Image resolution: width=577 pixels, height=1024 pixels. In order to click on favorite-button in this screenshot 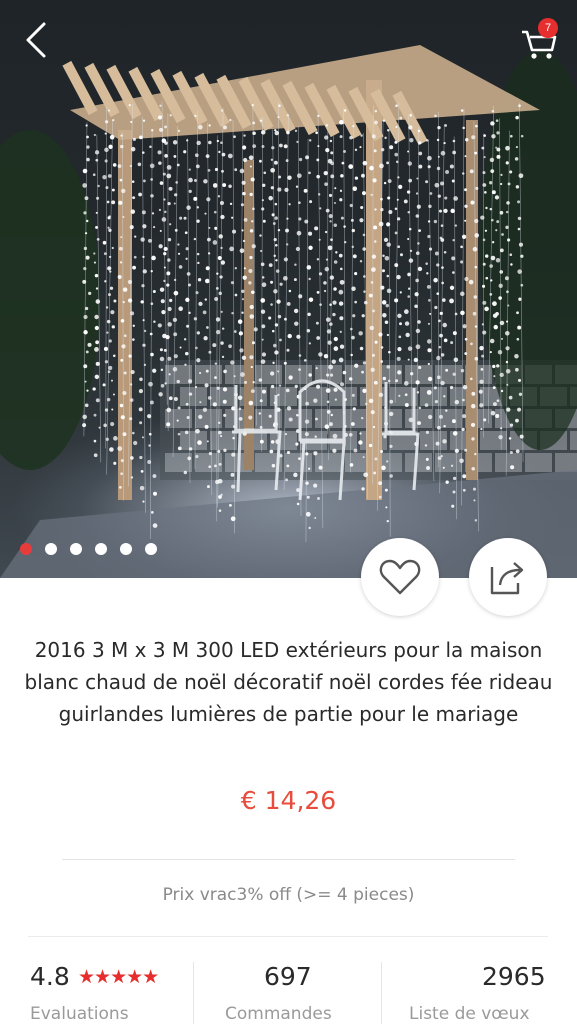, I will do `click(400, 577)`.